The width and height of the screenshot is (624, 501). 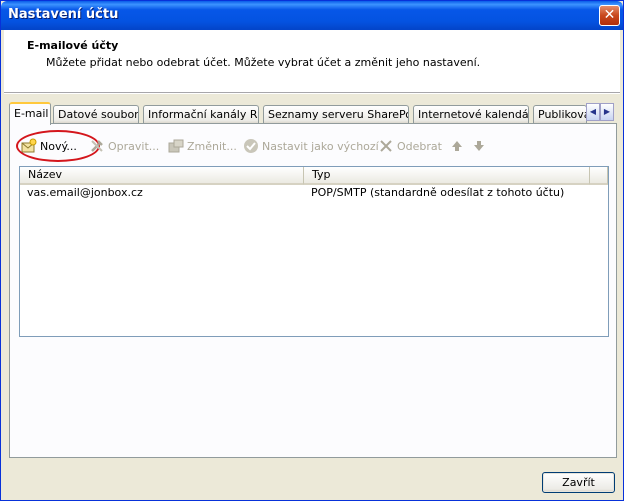 What do you see at coordinates (578, 482) in the screenshot?
I see `close-button: Zavřít` at bounding box center [578, 482].